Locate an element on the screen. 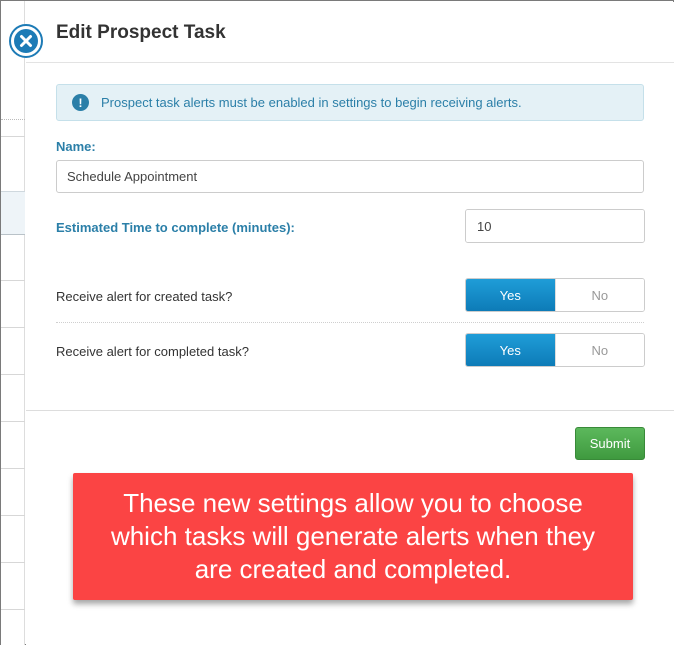 This screenshot has height=645, width=674. header-divider is located at coordinates (350, 62).